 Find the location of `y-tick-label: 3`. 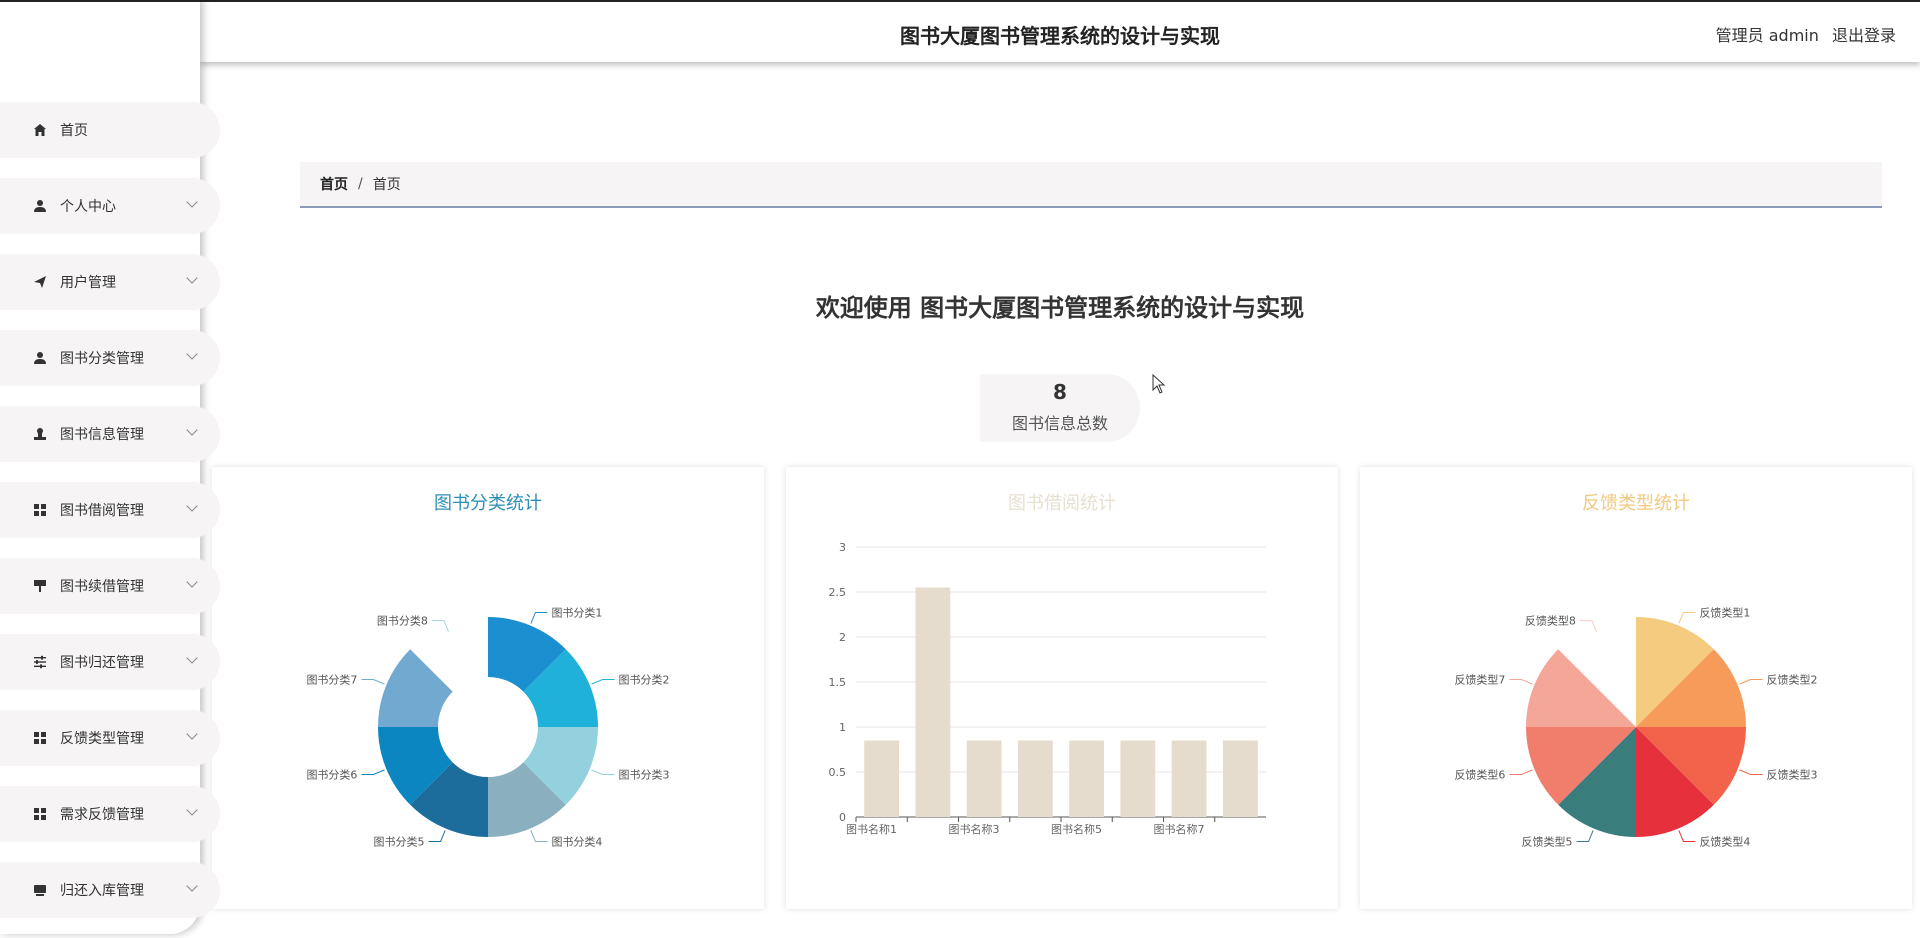

y-tick-label: 3 is located at coordinates (842, 547).